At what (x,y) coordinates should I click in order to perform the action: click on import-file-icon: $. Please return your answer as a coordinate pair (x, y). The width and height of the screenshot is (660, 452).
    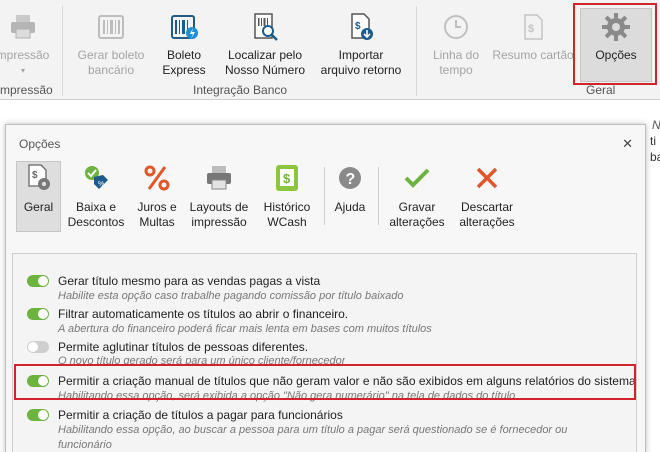
    Looking at the image, I should click on (361, 27).